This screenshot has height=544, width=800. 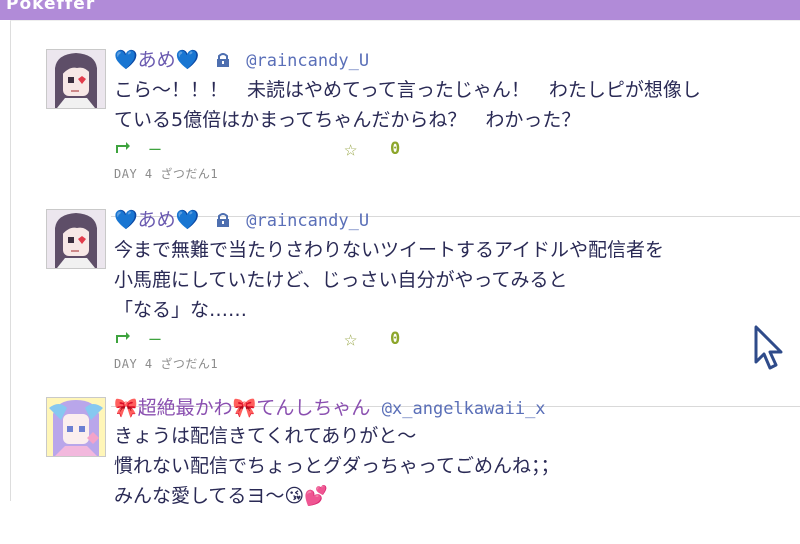 I want to click on avatar-angel, so click(x=76, y=427).